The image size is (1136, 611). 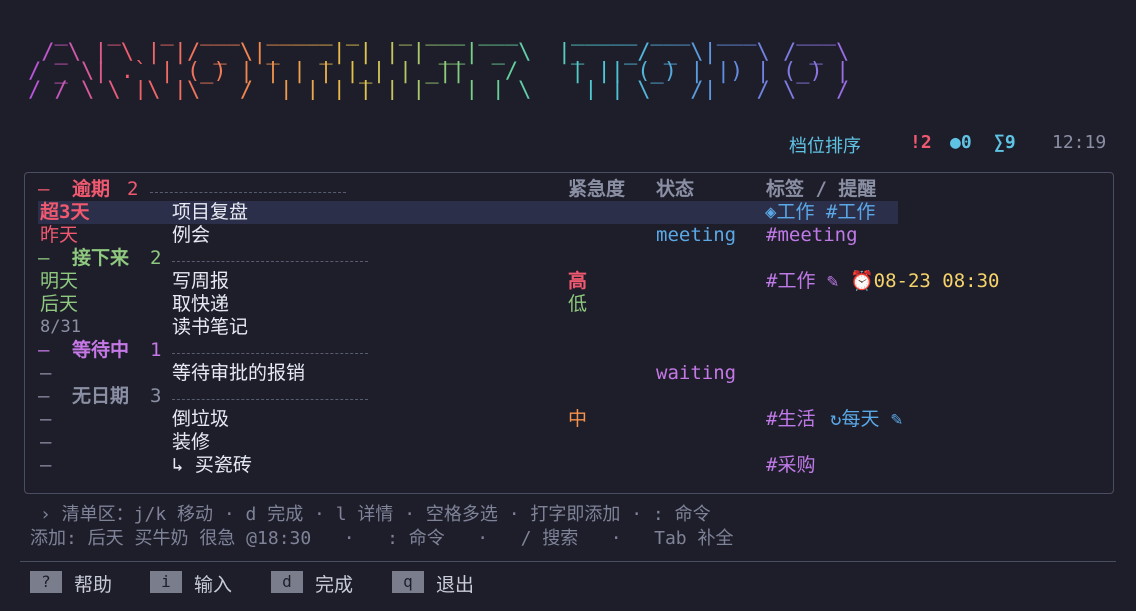 I want to click on task-date: 昨天, so click(x=59, y=235).